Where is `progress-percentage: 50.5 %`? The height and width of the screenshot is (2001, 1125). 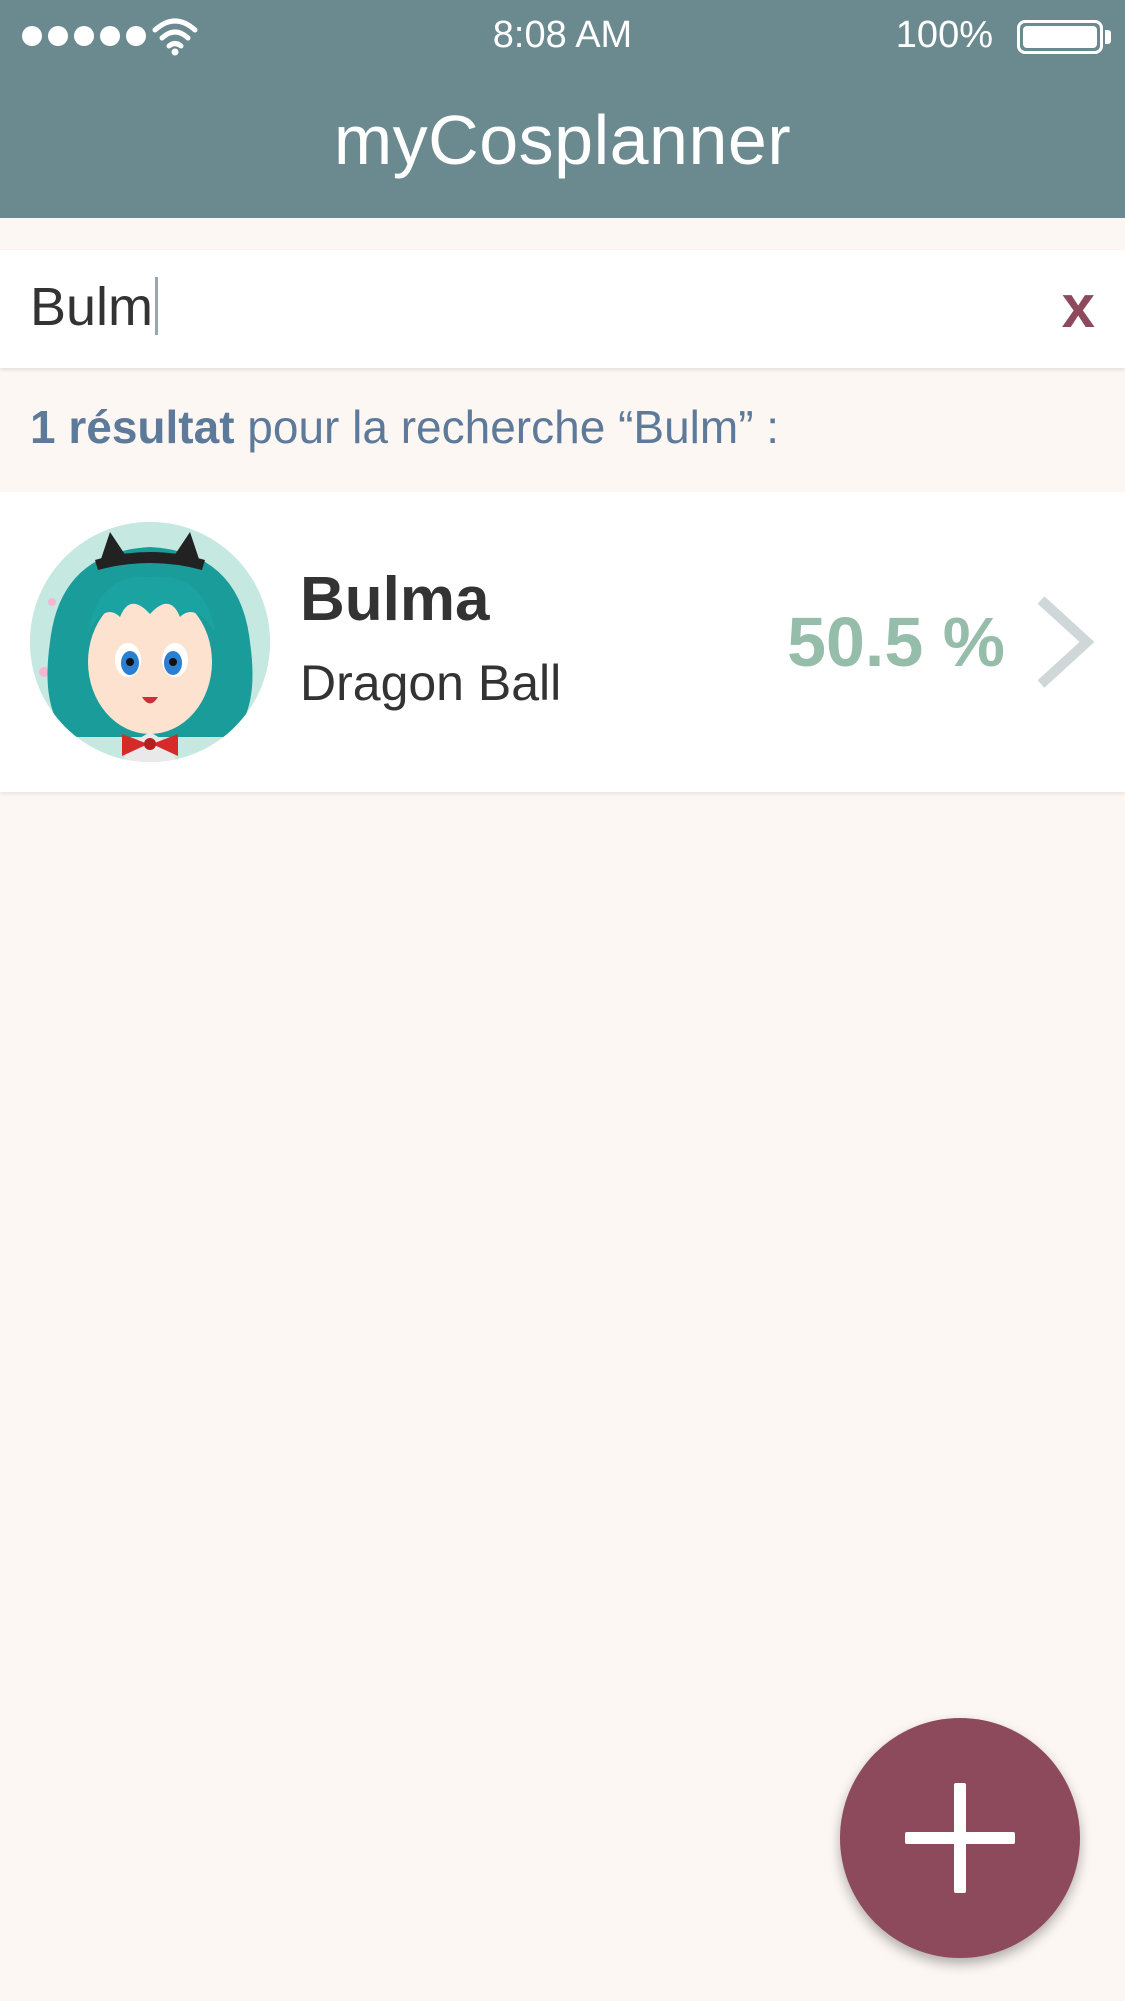
progress-percentage: 50.5 % is located at coordinates (896, 642).